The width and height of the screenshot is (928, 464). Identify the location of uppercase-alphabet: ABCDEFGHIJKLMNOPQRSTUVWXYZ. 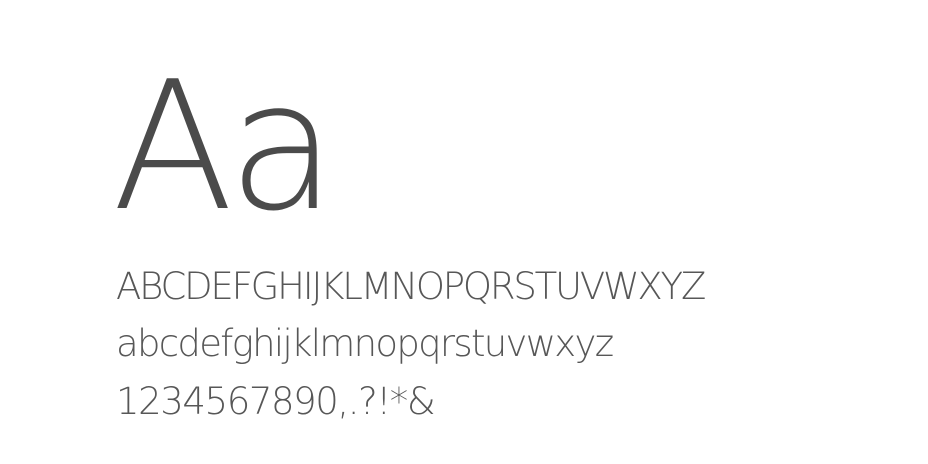
(411, 286).